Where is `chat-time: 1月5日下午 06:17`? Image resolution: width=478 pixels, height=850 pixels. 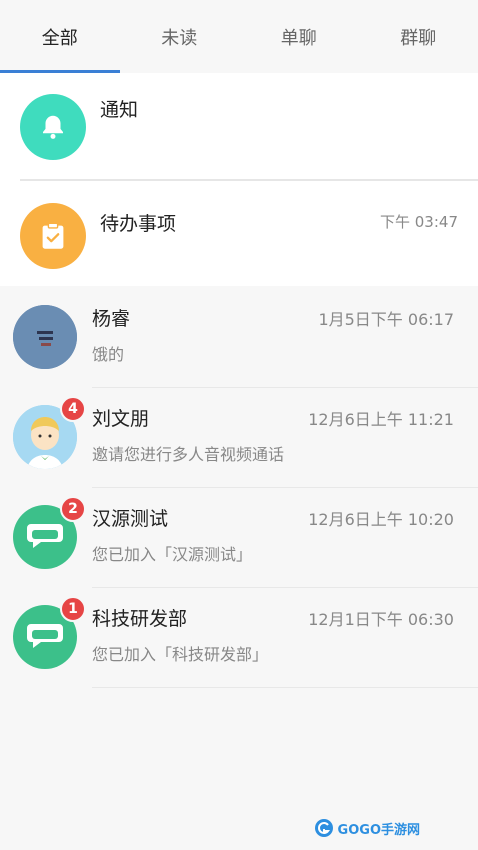 chat-time: 1月5日下午 06:17 is located at coordinates (386, 319).